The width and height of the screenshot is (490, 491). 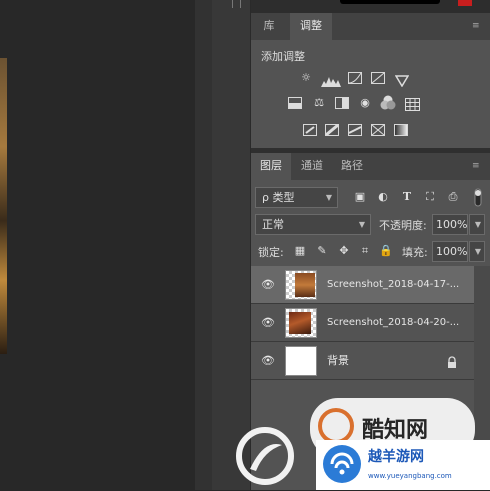 What do you see at coordinates (269, 26) in the screenshot?
I see `tab-library: 库` at bounding box center [269, 26].